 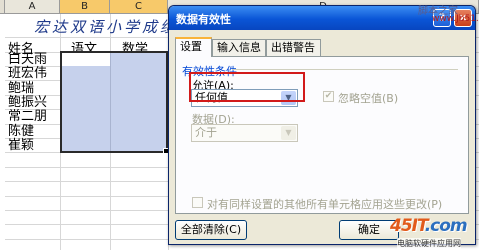 I want to click on selected-range, so click(x=114, y=102).